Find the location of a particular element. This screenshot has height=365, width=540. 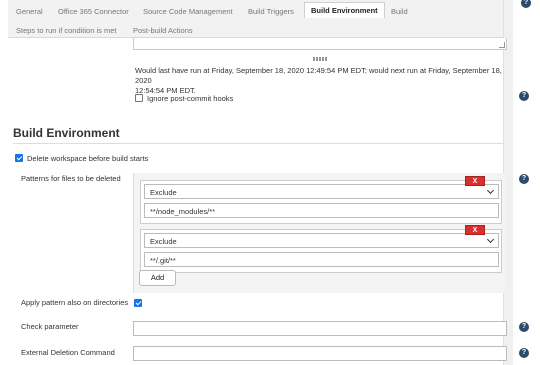

delete-workspace-checkbox is located at coordinates (19, 158).